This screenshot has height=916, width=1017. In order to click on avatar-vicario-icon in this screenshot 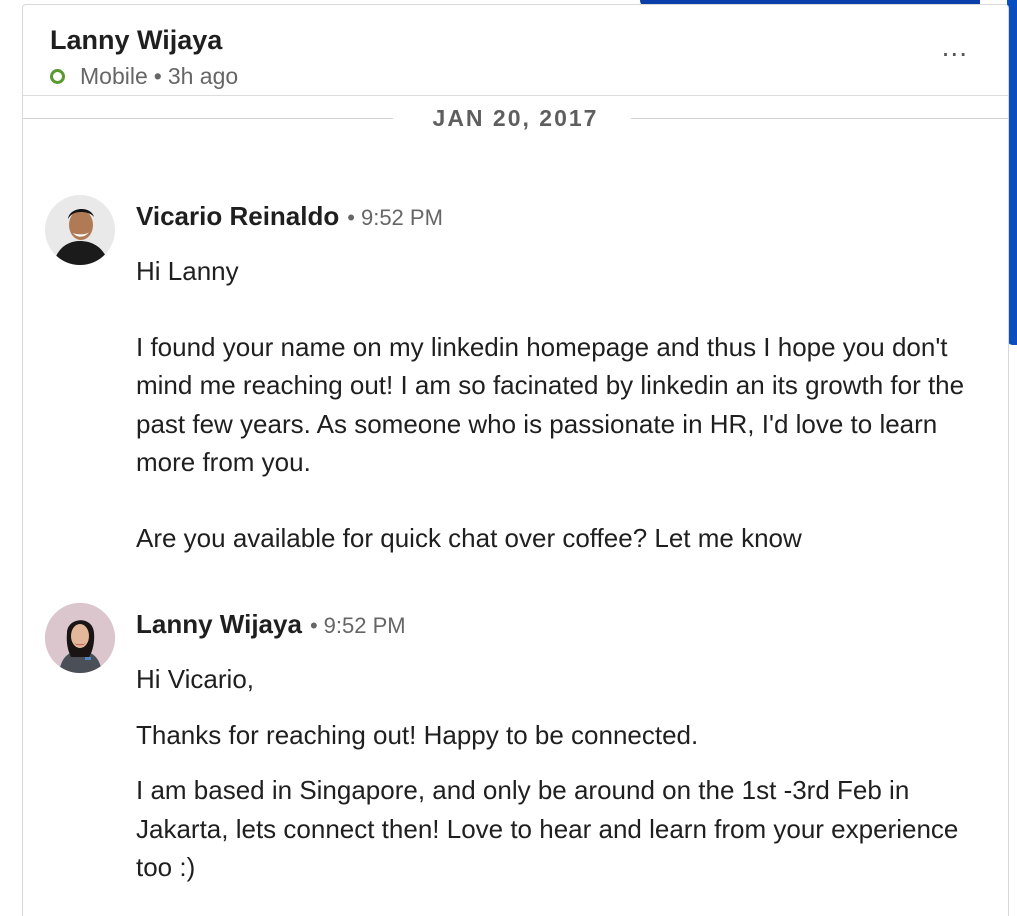, I will do `click(80, 230)`.